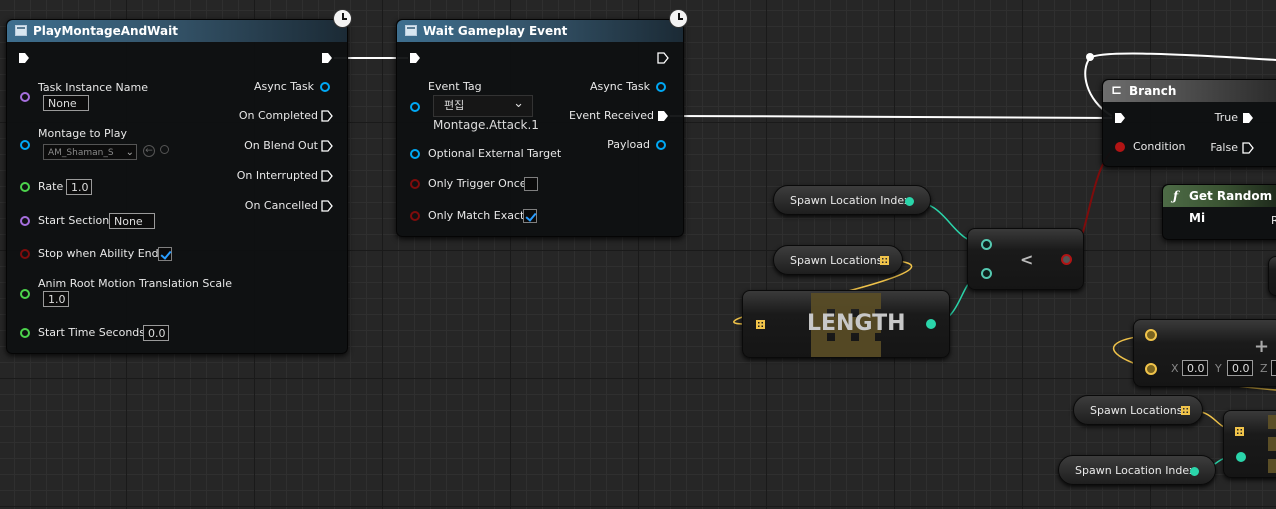 Image resolution: width=1276 pixels, height=509 pixels. I want to click on start-time-seconds-label: Start Time Seconds, so click(91, 332).